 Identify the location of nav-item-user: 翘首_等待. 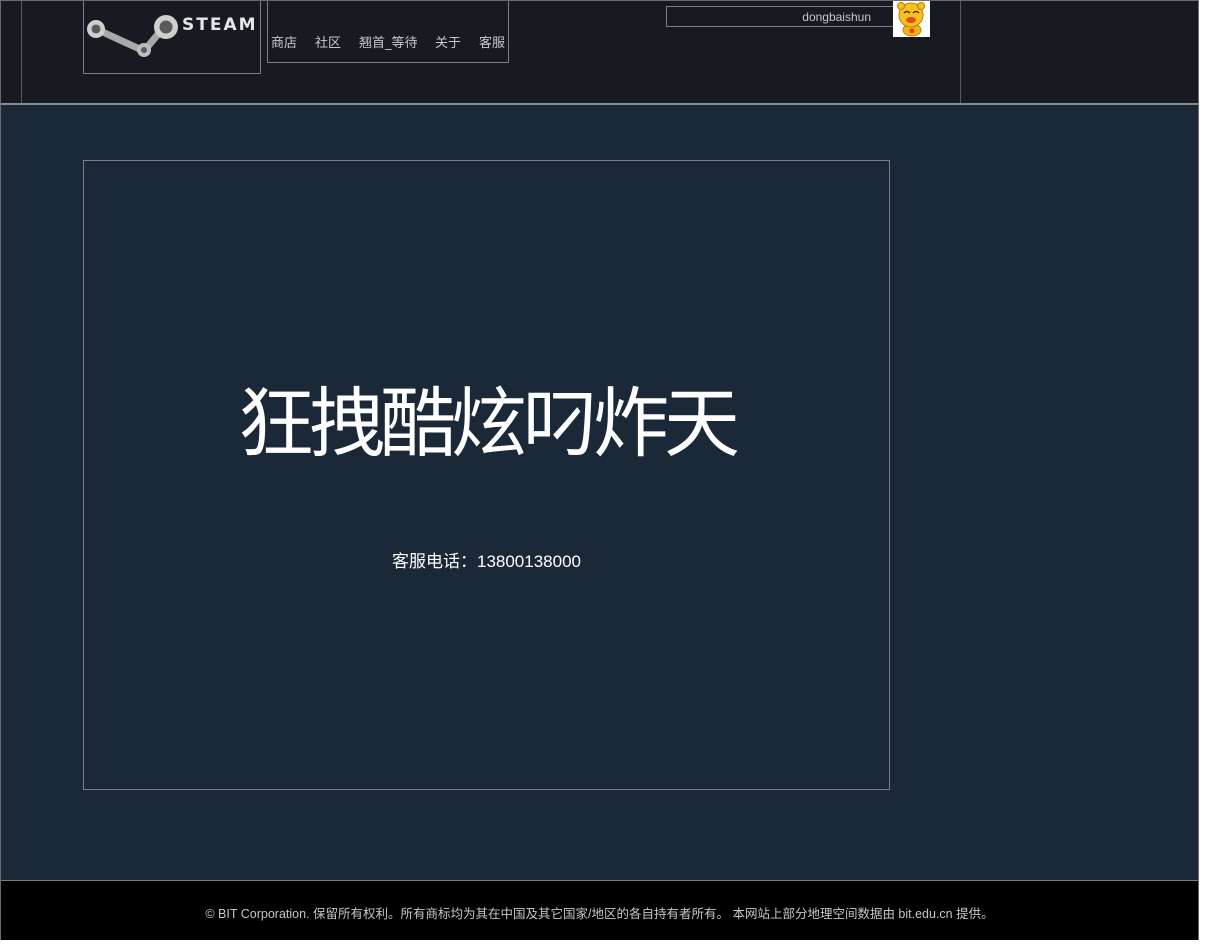
(388, 41).